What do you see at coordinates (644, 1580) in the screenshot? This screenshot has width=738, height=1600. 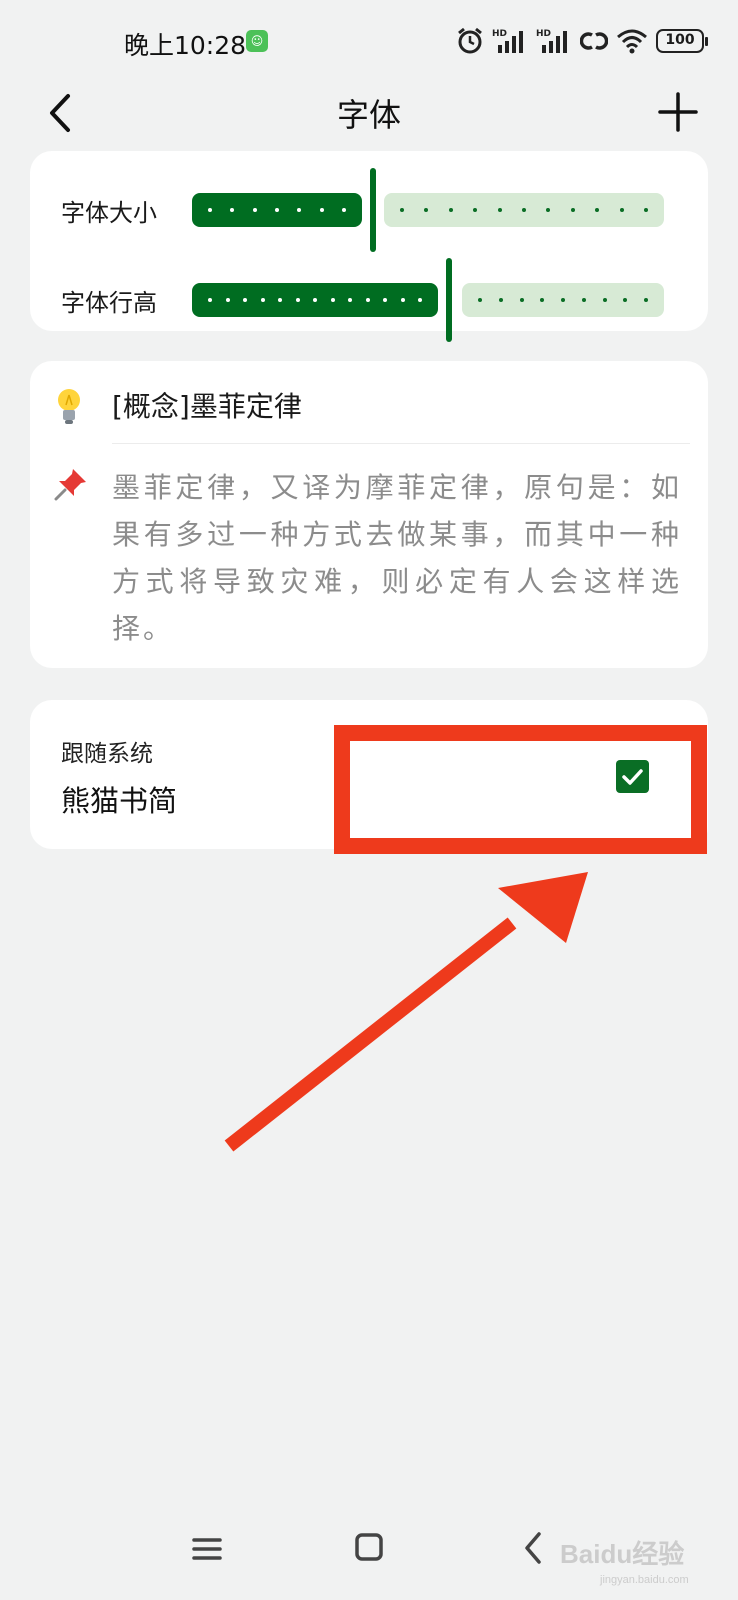 I see `watermark-url: jingyan.baidu.com` at bounding box center [644, 1580].